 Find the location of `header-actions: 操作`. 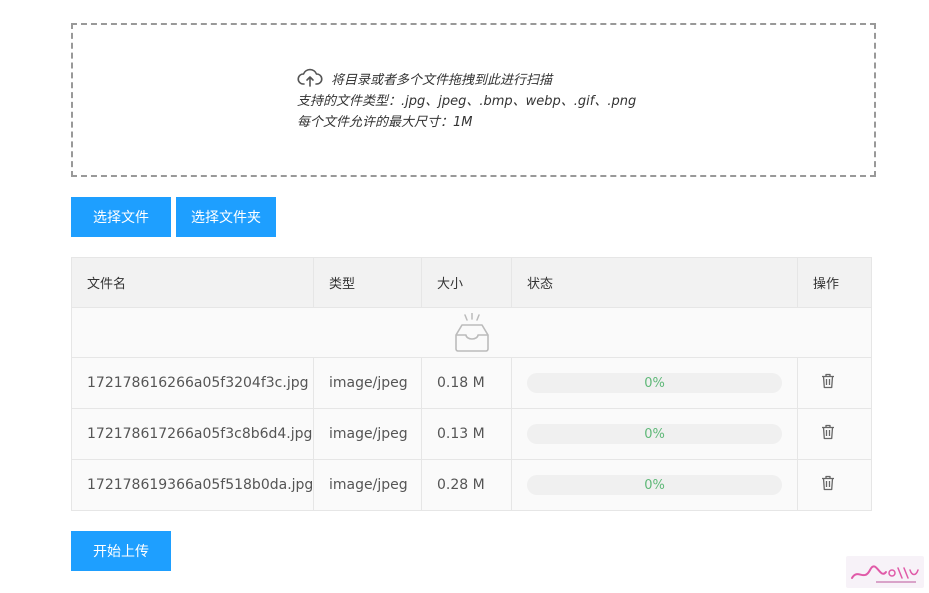

header-actions: 操作 is located at coordinates (834, 282).